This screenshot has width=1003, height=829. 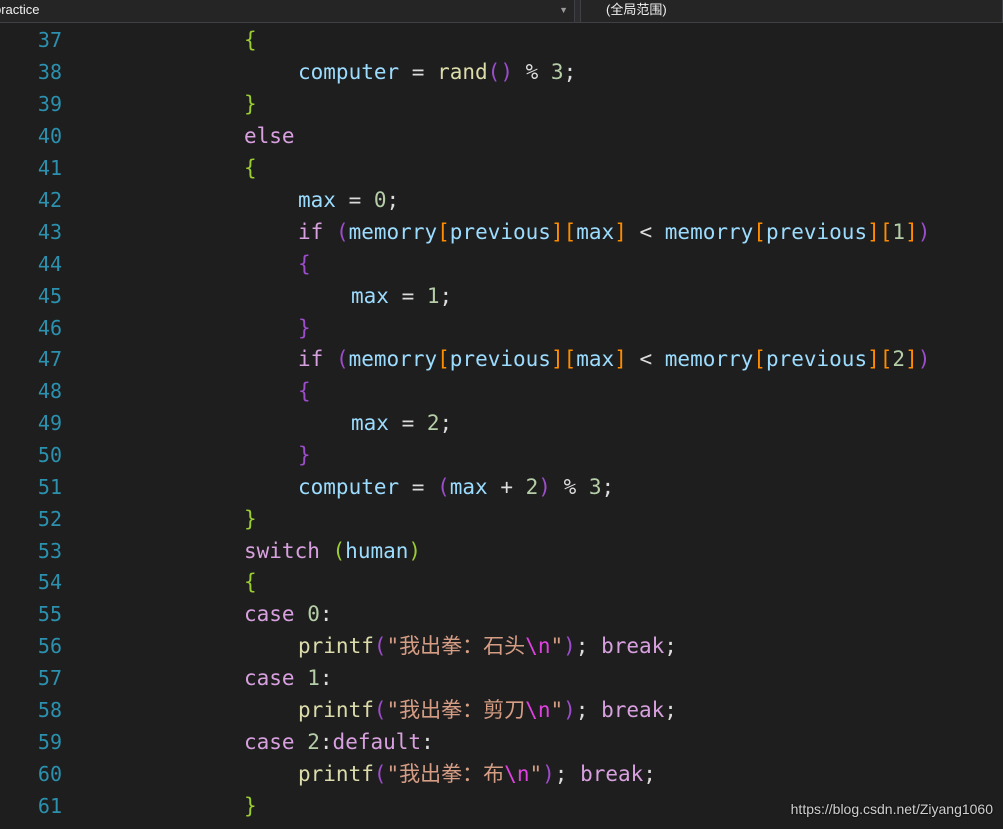 I want to click on line-number: 48, so click(x=49, y=391).